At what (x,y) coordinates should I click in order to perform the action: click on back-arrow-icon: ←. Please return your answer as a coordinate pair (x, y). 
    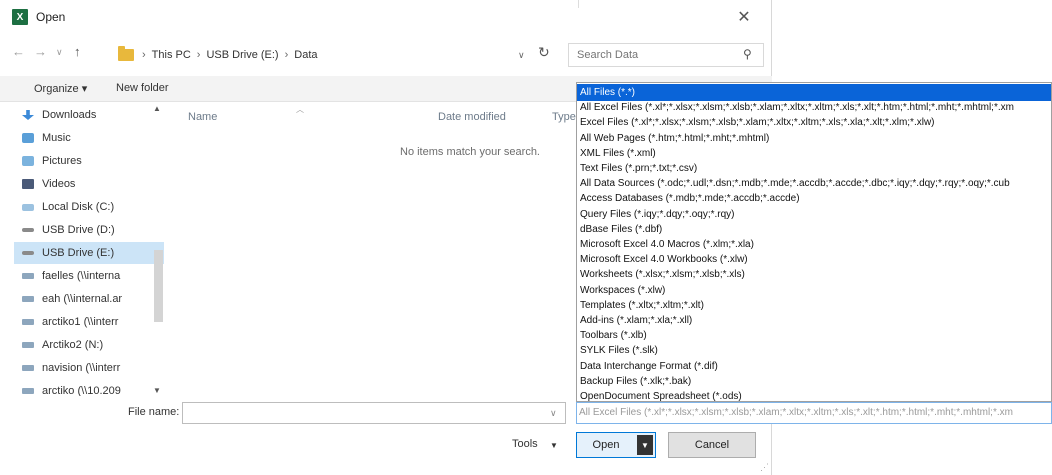
    Looking at the image, I should click on (18, 51).